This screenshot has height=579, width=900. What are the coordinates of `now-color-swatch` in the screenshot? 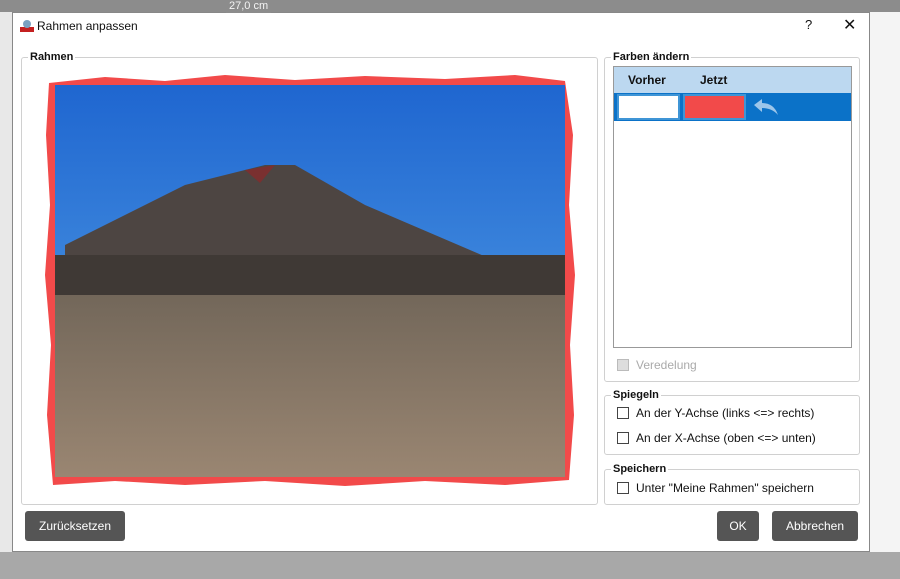 It's located at (714, 107).